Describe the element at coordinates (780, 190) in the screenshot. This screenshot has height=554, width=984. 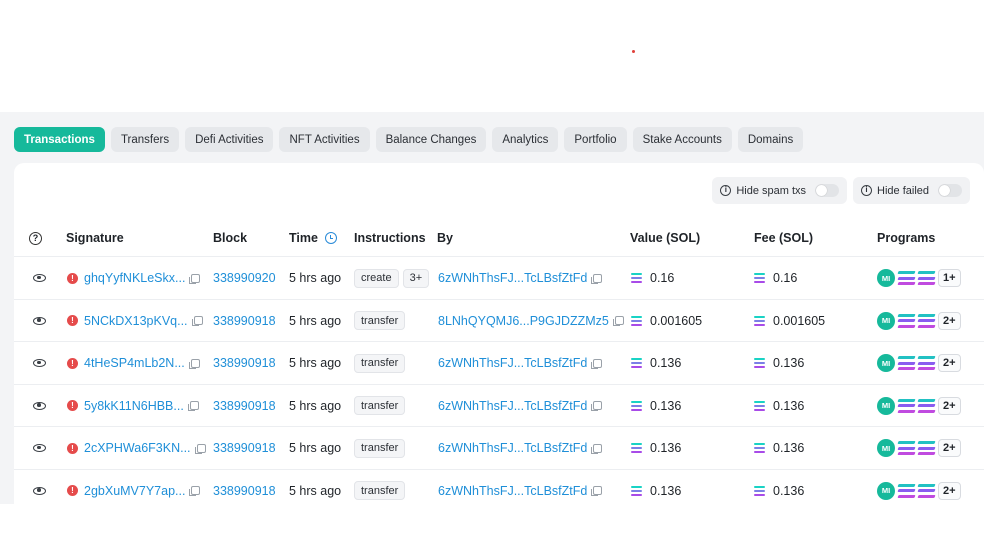
I see `hide-spam-filter: i Hide spam txs` at that location.